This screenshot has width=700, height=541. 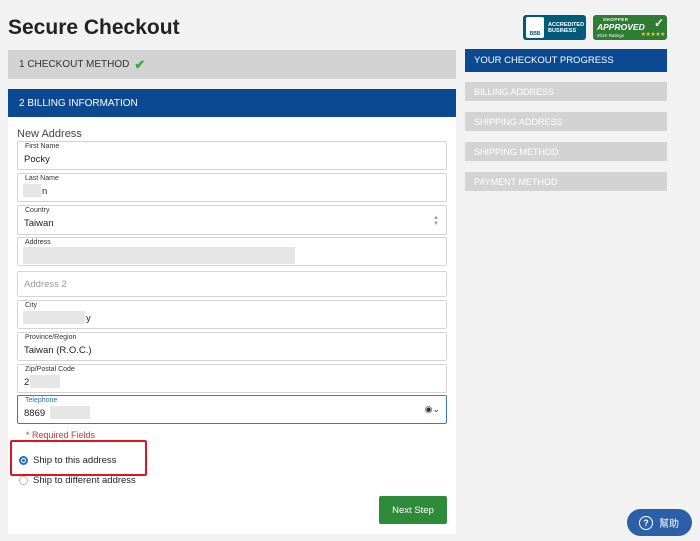 I want to click on province-value: Taiwan (R.O.C.), so click(x=58, y=350).